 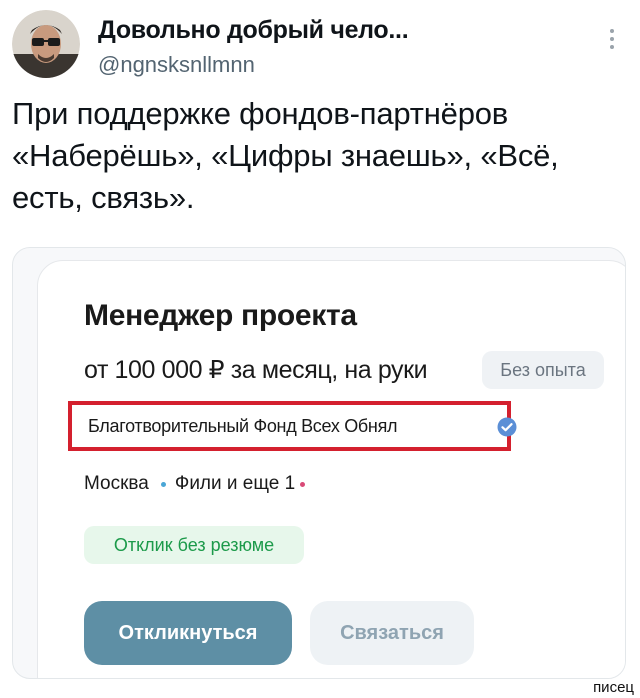 I want to click on contact-button: Связаться, so click(x=392, y=633).